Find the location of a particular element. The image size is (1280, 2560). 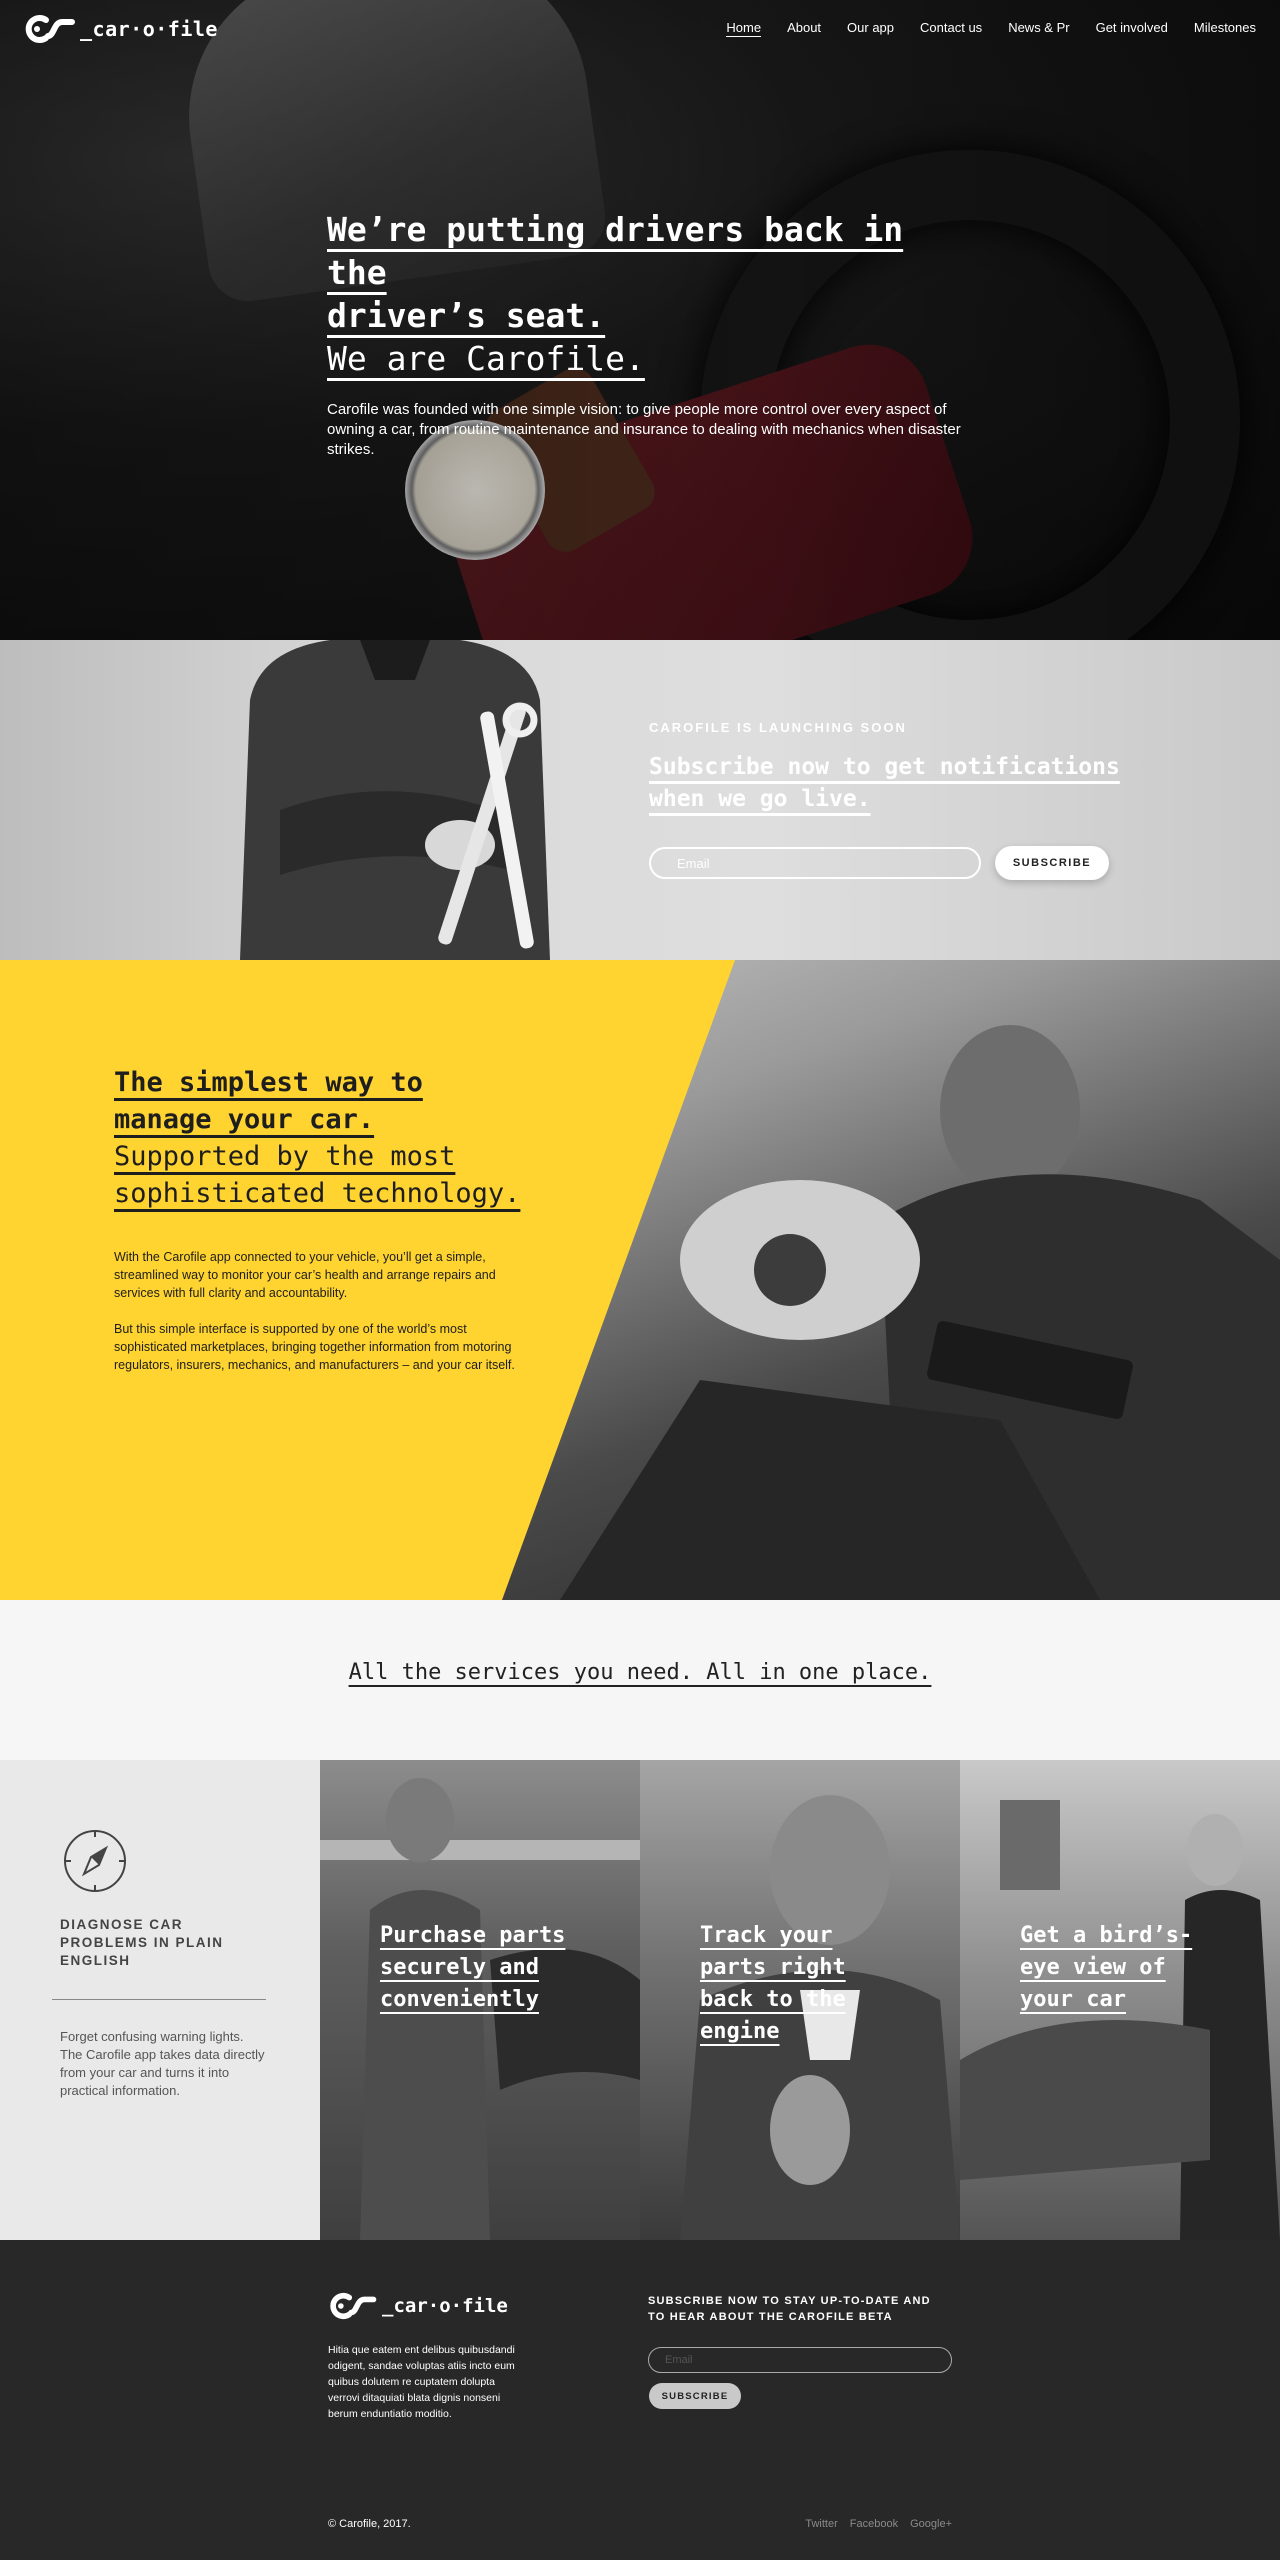

nav-contact-us: Contact us is located at coordinates (951, 28).